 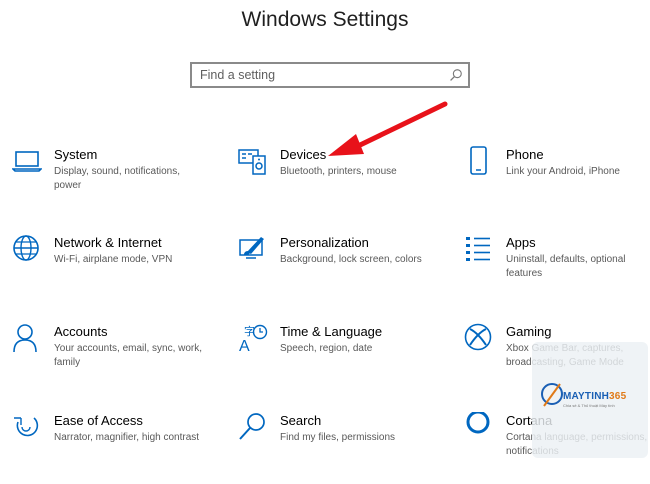 I want to click on tile-description: Bluetooth, printers, mouse, so click(x=338, y=171).